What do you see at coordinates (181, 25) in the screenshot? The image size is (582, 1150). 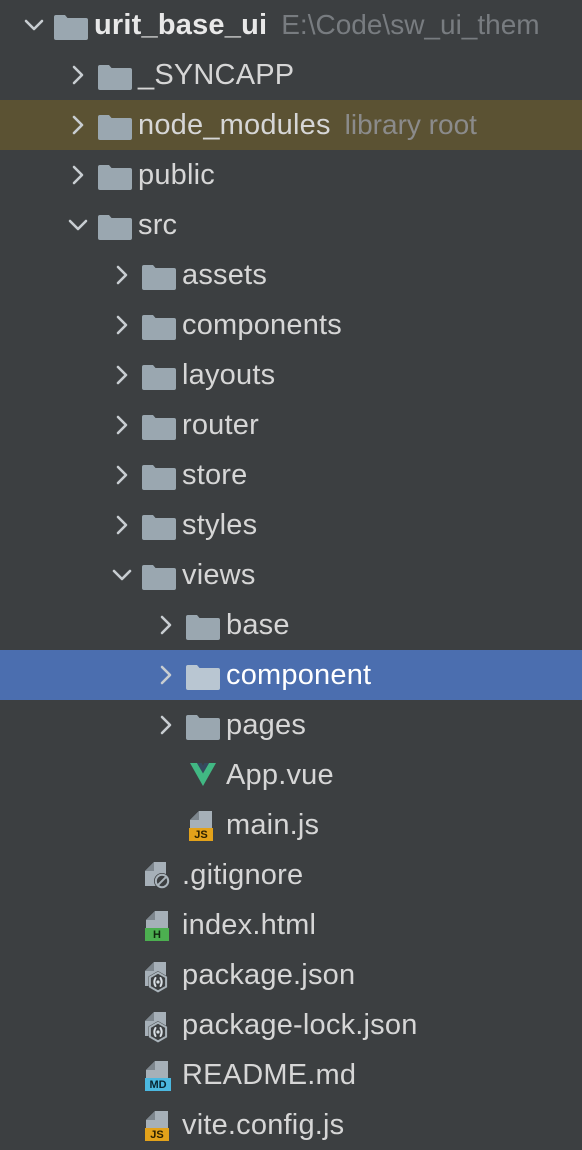 I see `folder-name-label: urit_base_ui` at bounding box center [181, 25].